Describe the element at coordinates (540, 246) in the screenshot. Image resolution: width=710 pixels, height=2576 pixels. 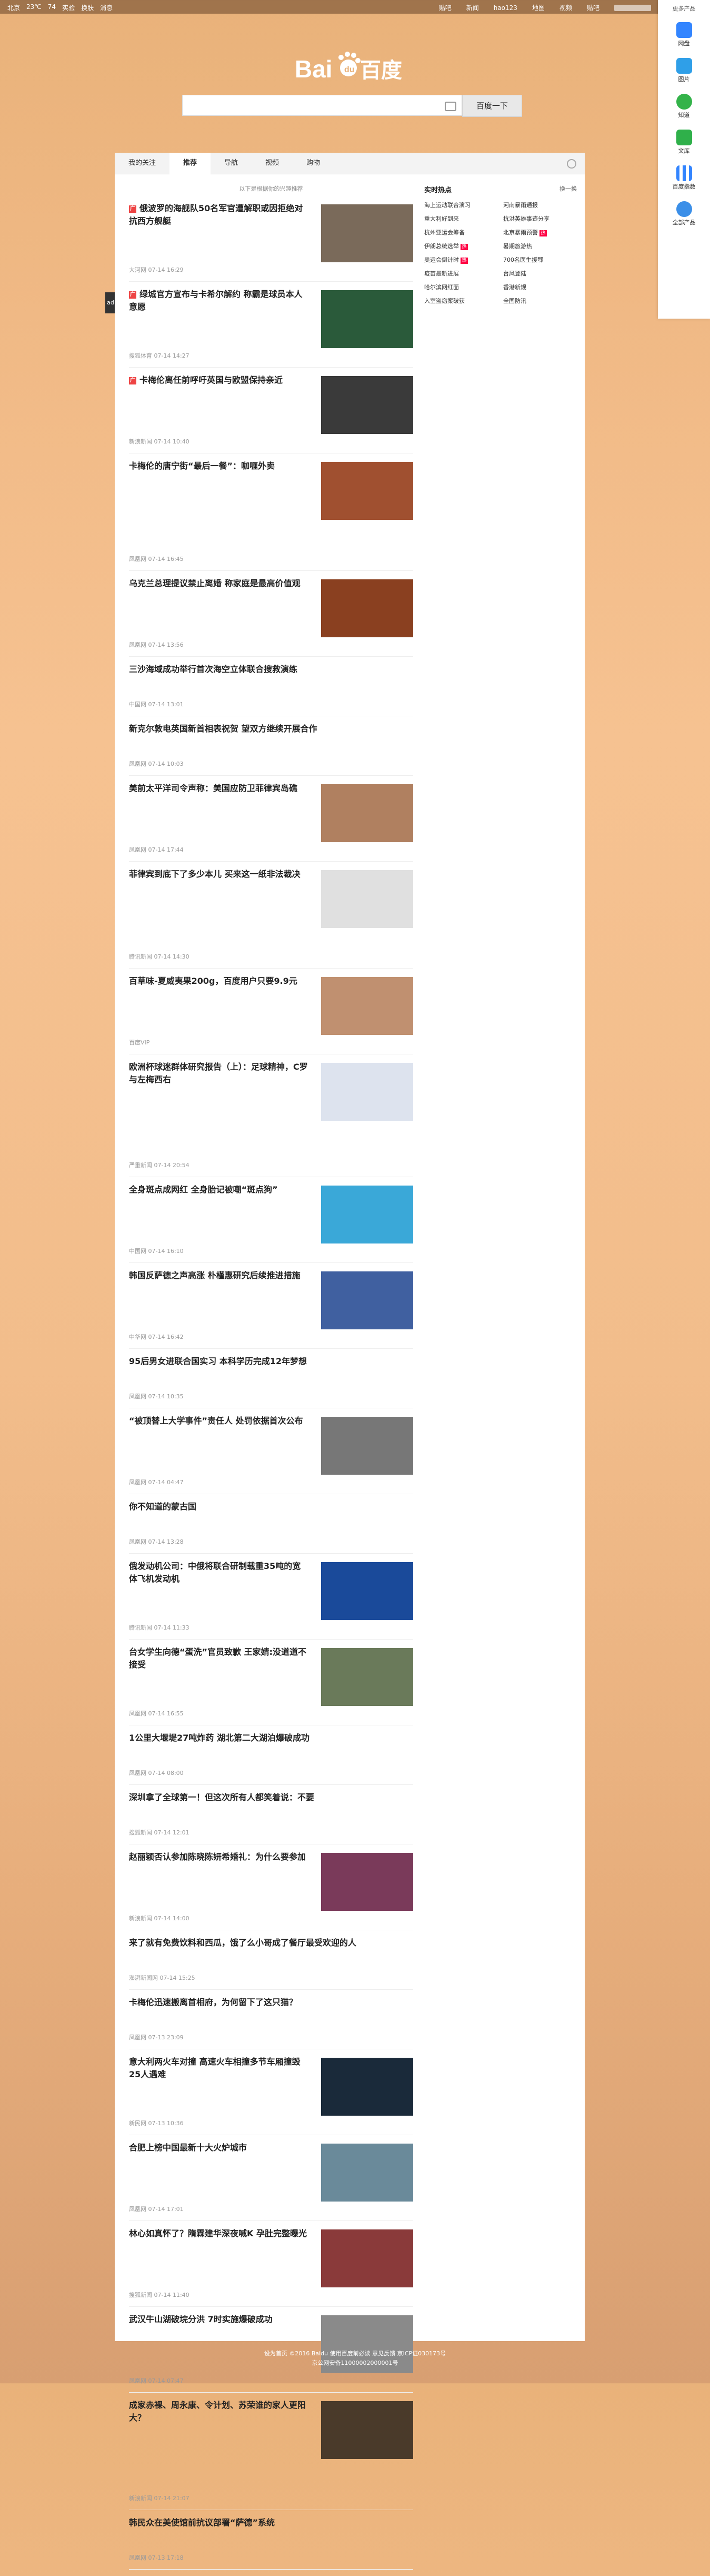
I see `hot-item: 暑期旅游热` at that location.